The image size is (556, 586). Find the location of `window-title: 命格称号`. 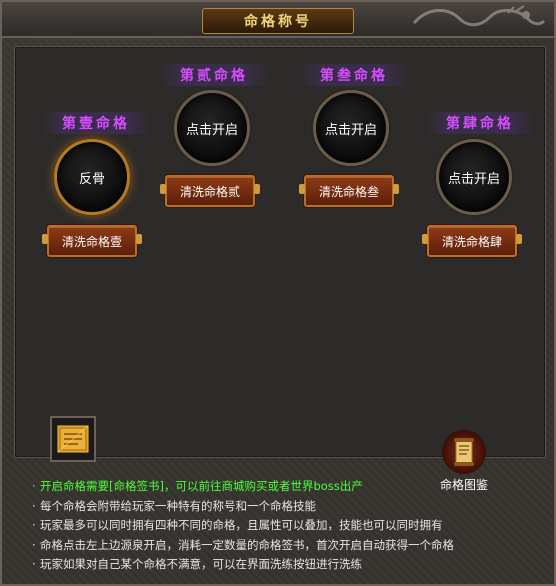

window-title: 命格称号 is located at coordinates (278, 21).